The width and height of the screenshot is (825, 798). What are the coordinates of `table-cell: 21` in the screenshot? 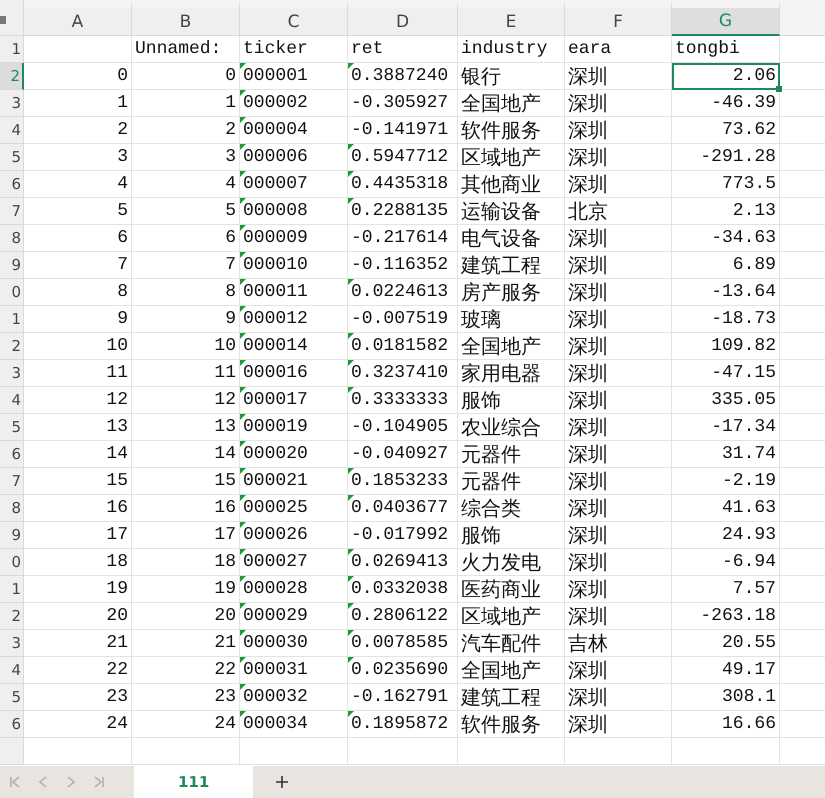 It's located at (78, 643).